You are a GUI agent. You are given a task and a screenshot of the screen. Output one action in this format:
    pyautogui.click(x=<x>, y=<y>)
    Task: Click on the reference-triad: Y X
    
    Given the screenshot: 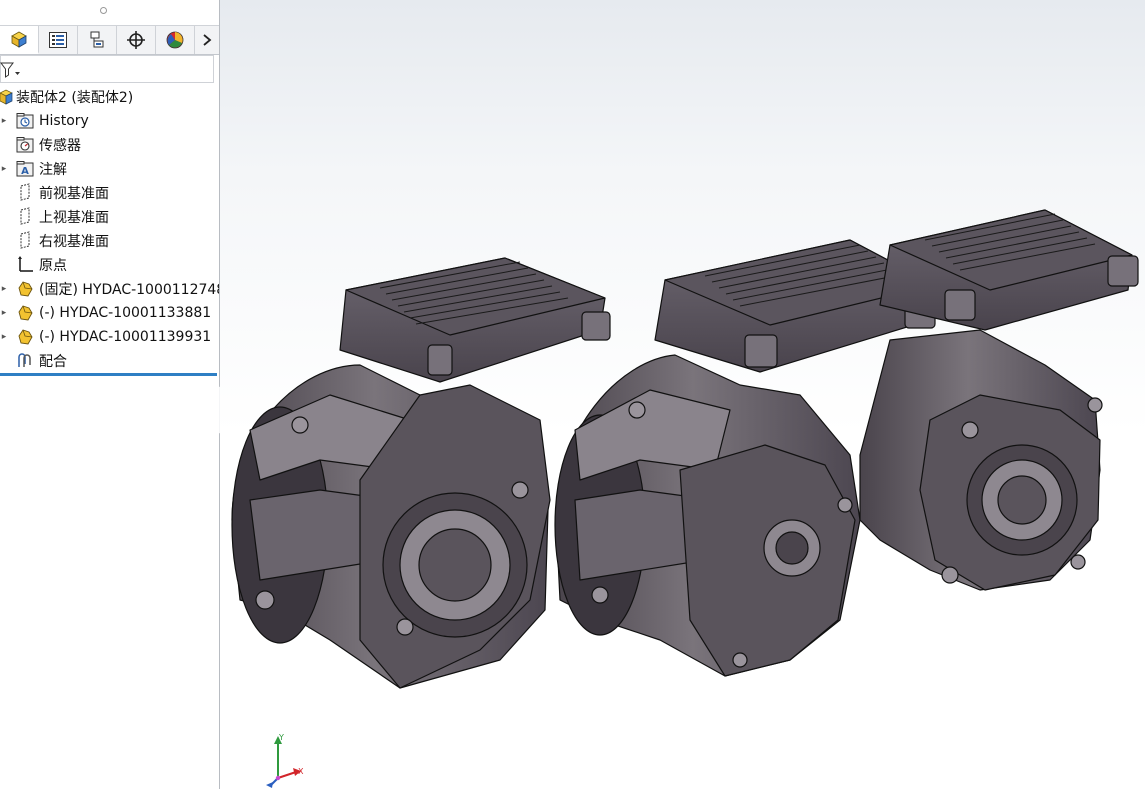 What is the action you would take?
    pyautogui.click(x=285, y=760)
    